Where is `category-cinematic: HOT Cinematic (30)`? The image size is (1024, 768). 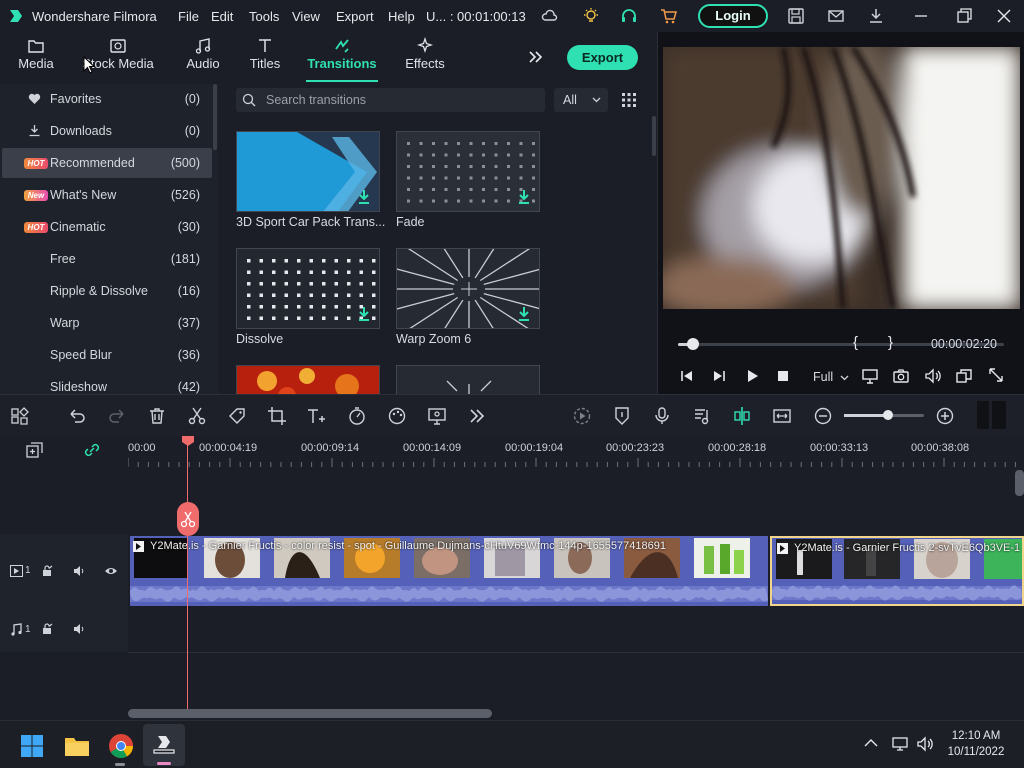 category-cinematic: HOT Cinematic (30) is located at coordinates (107, 227).